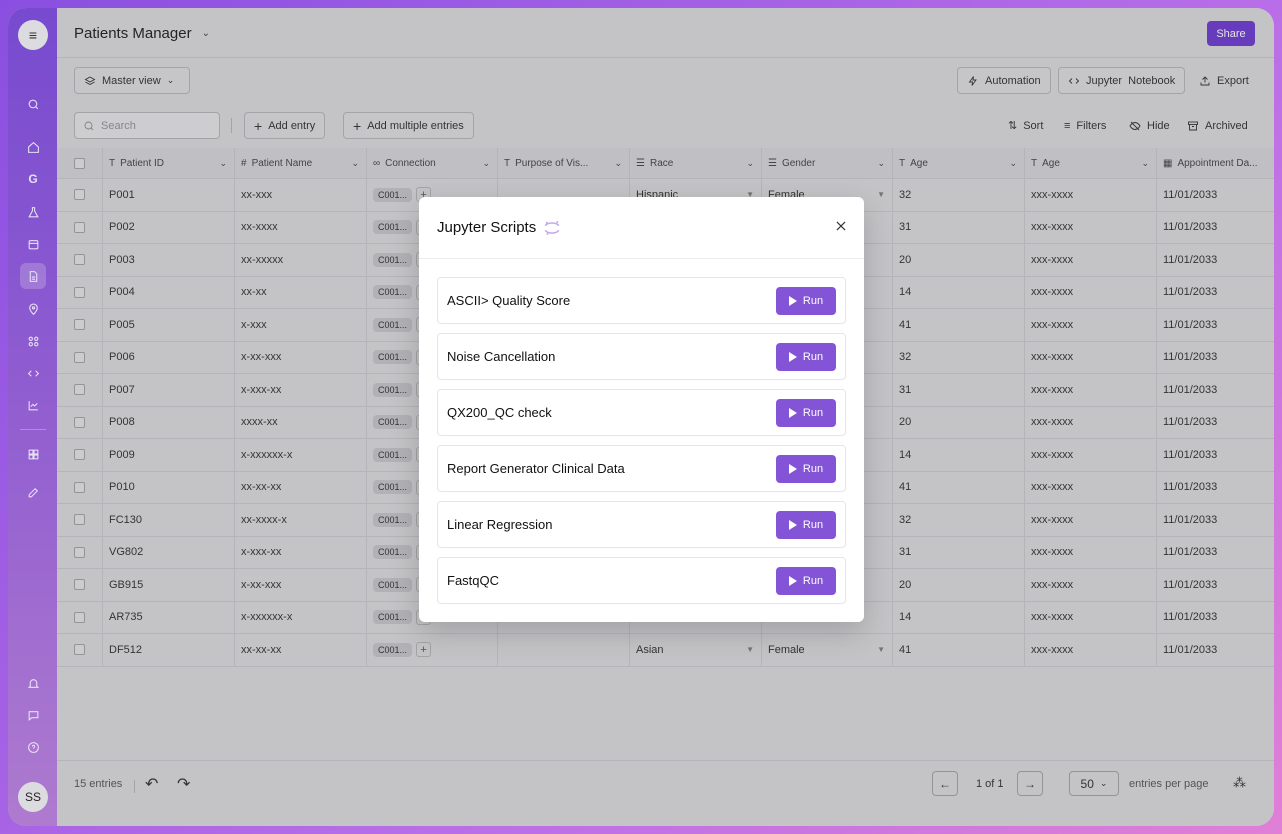  I want to click on script-item: Report Generator Clinical Data Run, so click(641, 468).